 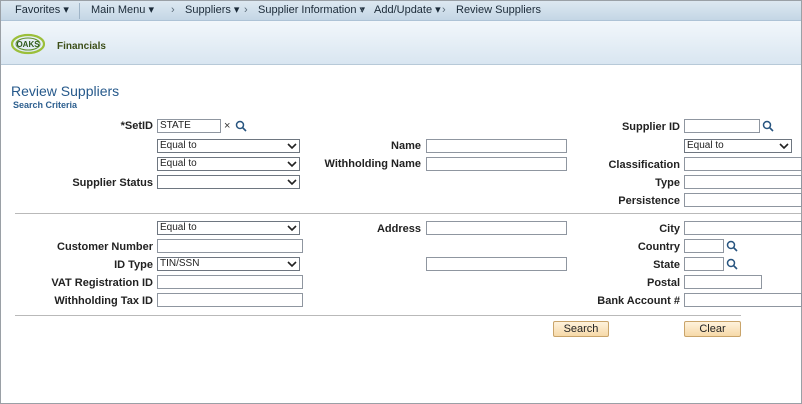 What do you see at coordinates (189, 126) in the screenshot?
I see `setid-input: STATE` at bounding box center [189, 126].